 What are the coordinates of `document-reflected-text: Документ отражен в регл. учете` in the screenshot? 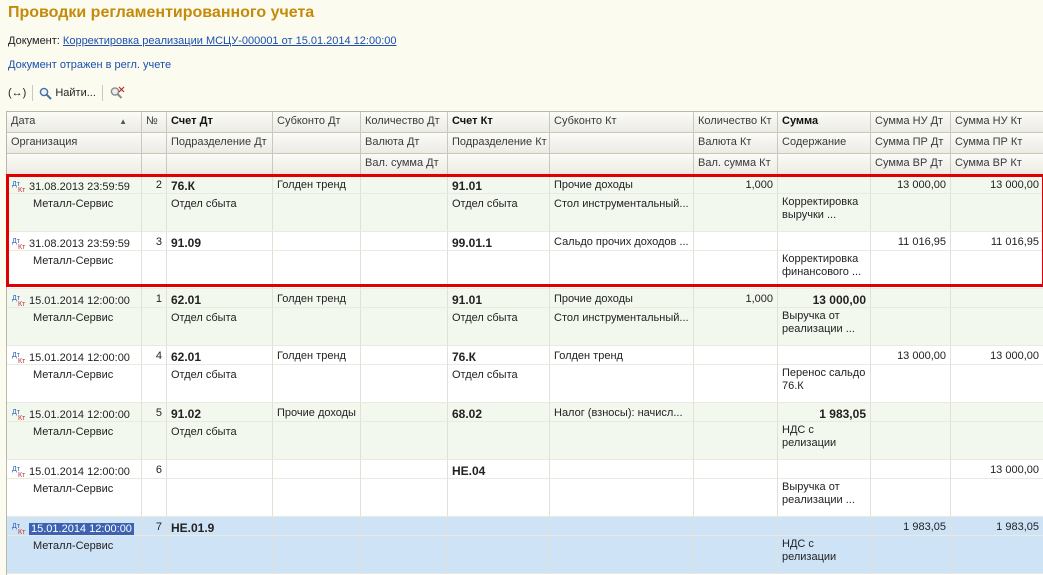 It's located at (90, 65).